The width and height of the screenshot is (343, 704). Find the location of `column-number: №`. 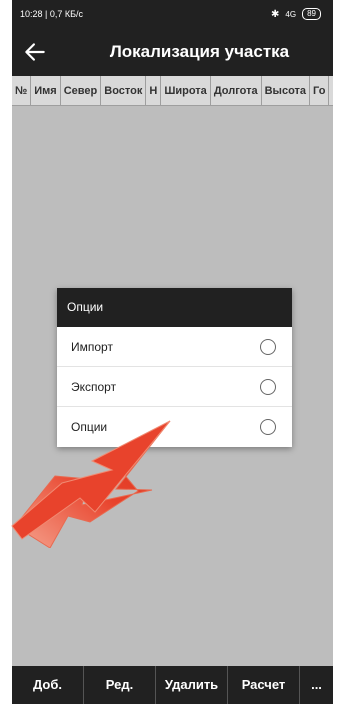

column-number: № is located at coordinates (22, 90).